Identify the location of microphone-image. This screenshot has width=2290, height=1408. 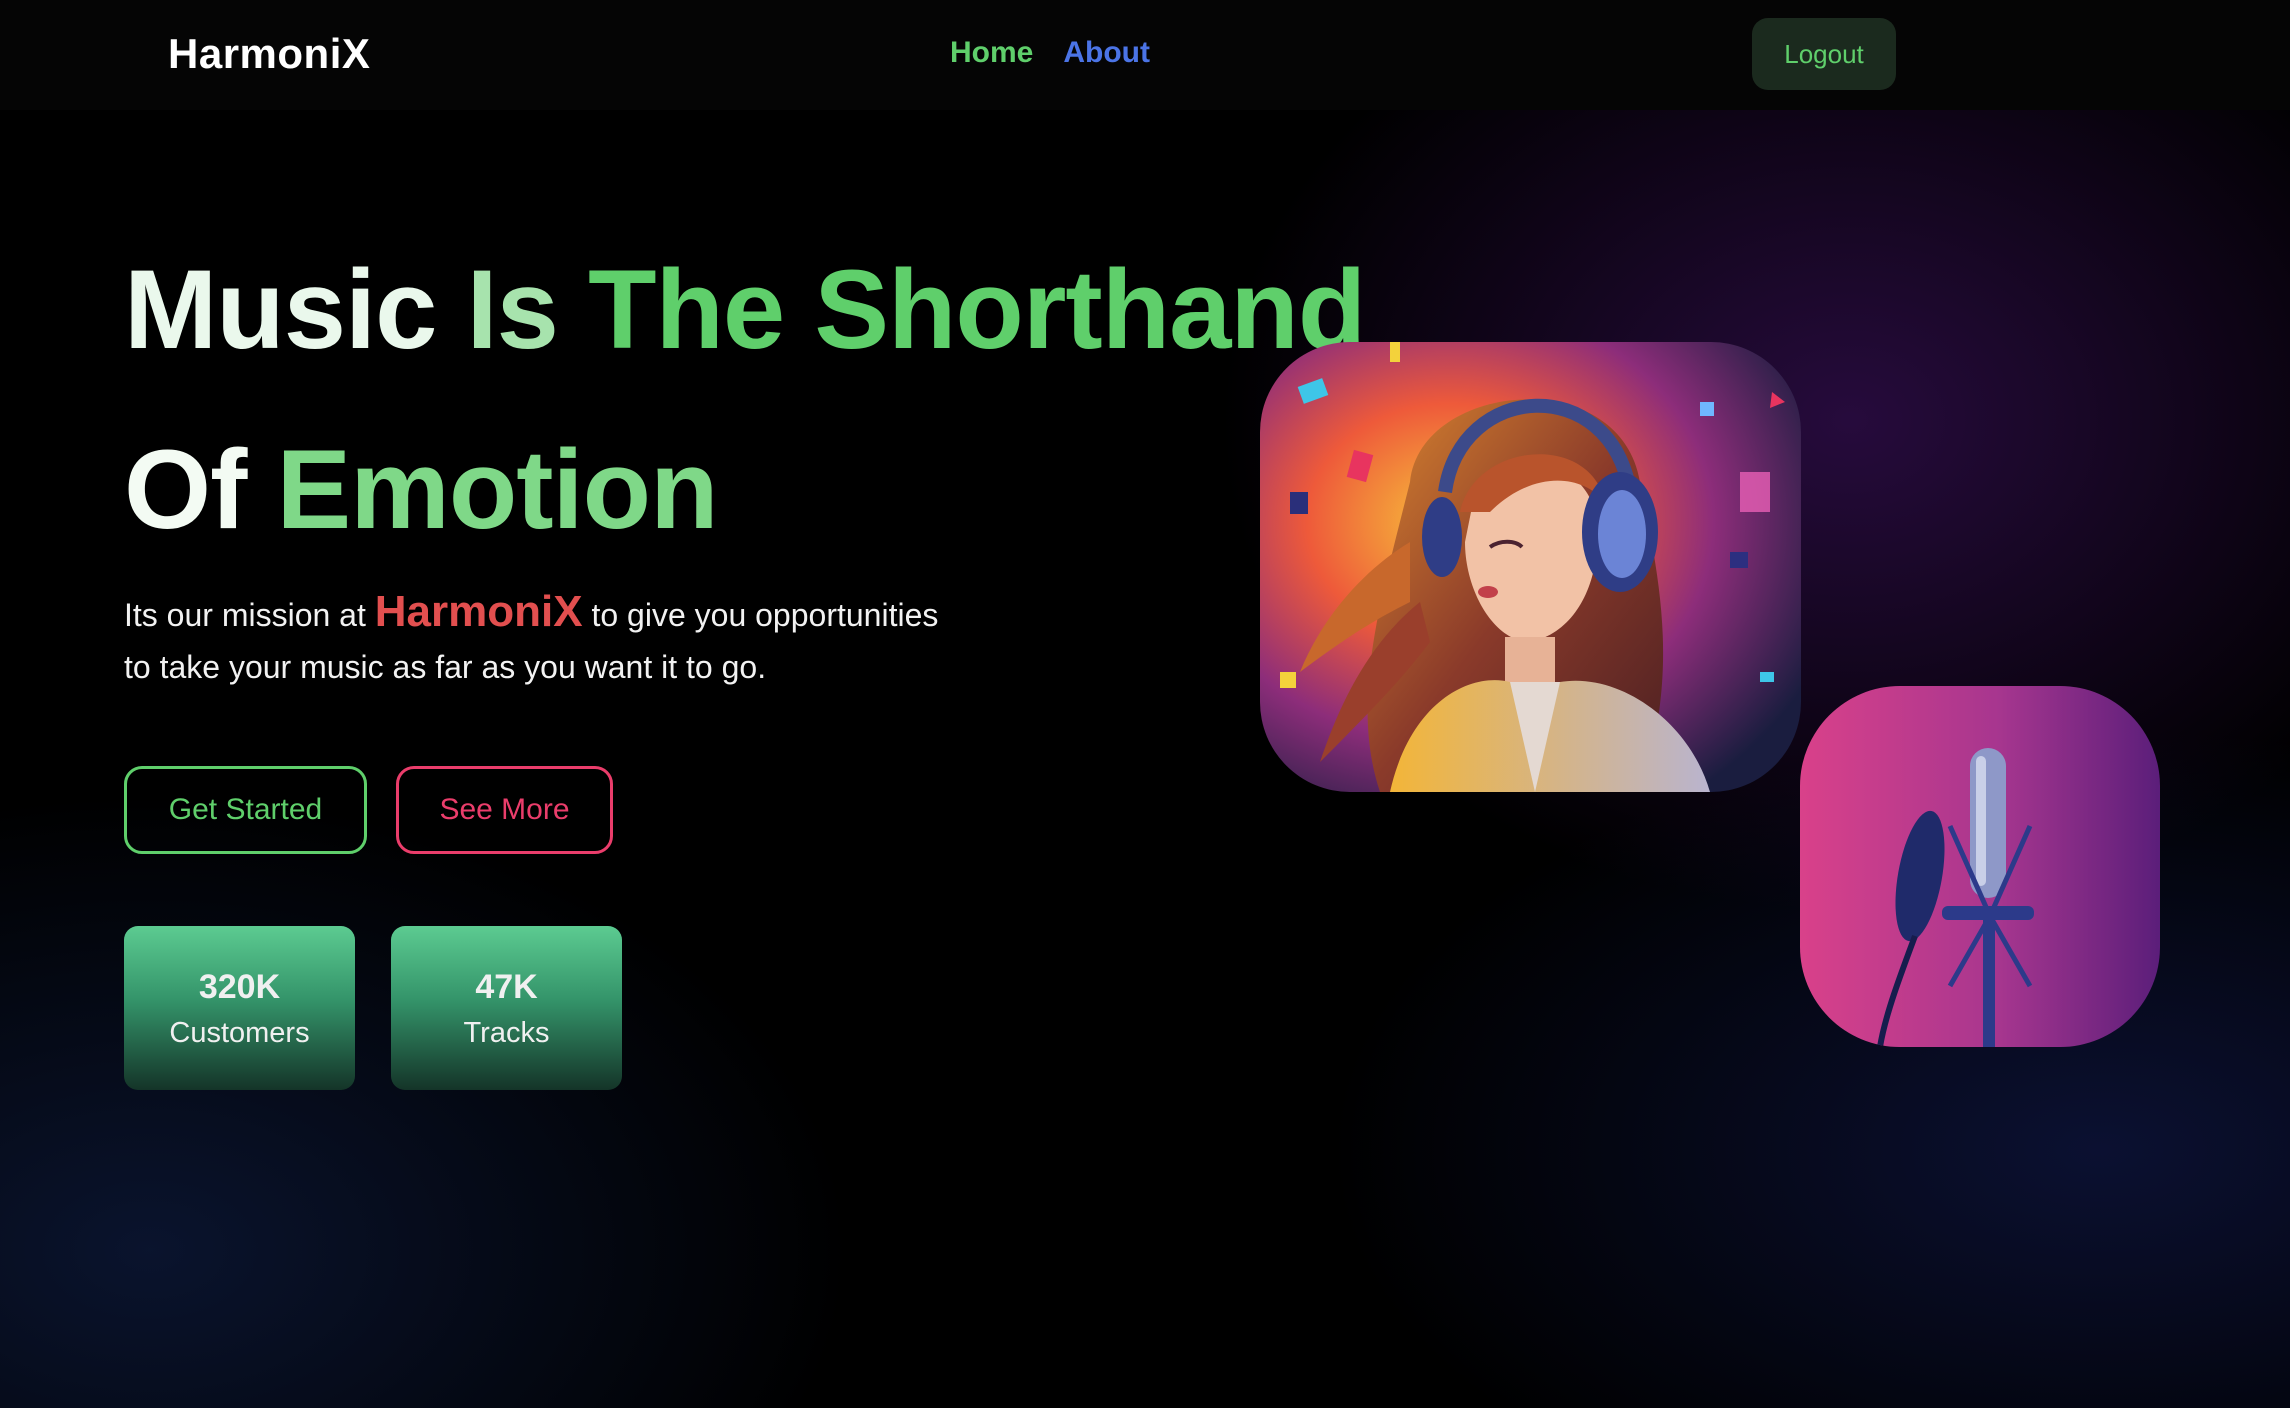
(1980, 866).